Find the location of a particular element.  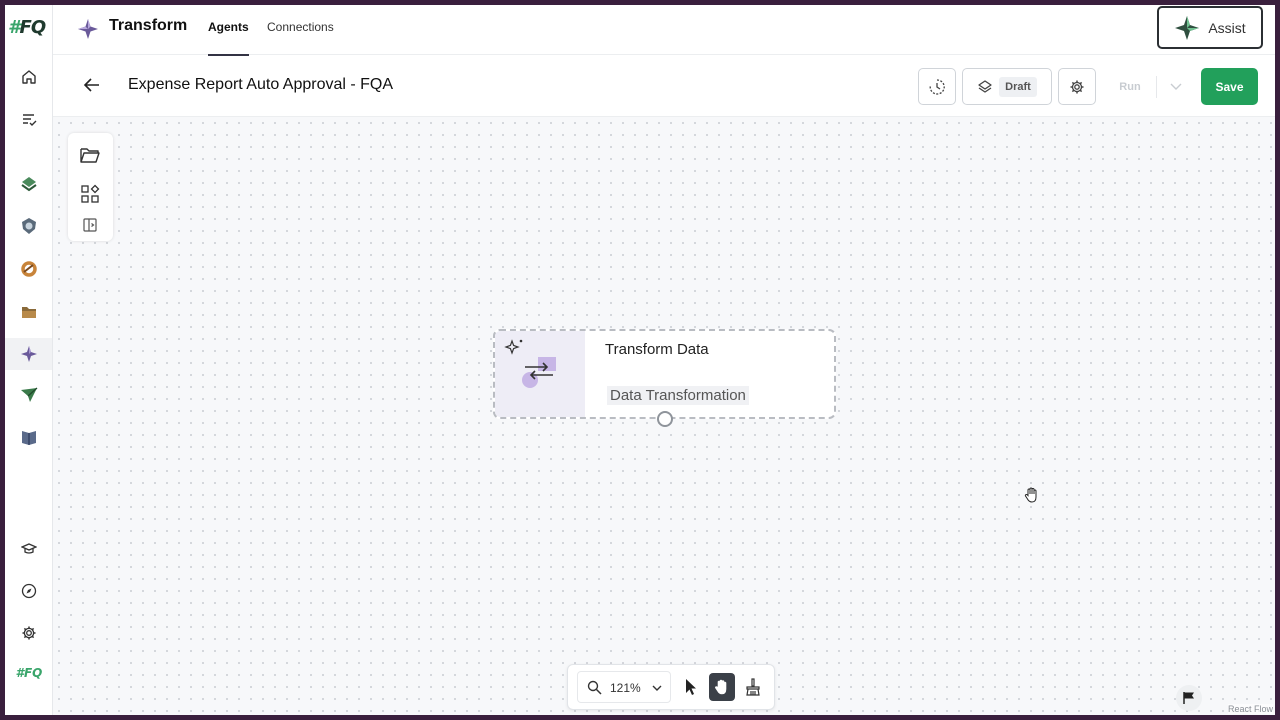

node-subtitle: Data Transformation is located at coordinates (678, 395).